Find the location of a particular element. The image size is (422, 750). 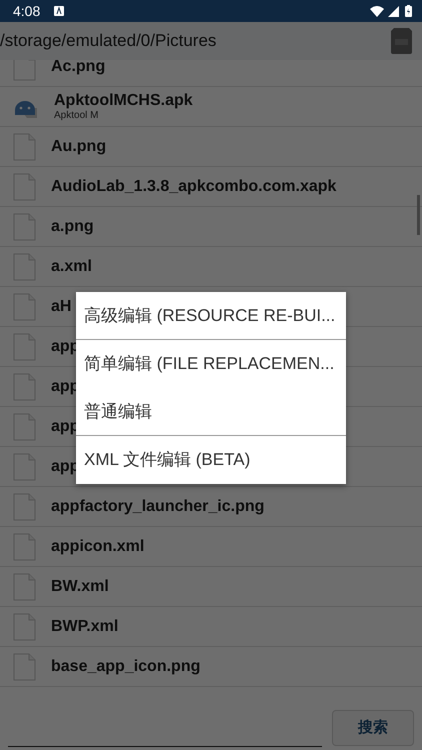

file-name: ApktoolMCHS.apk is located at coordinates (123, 101).